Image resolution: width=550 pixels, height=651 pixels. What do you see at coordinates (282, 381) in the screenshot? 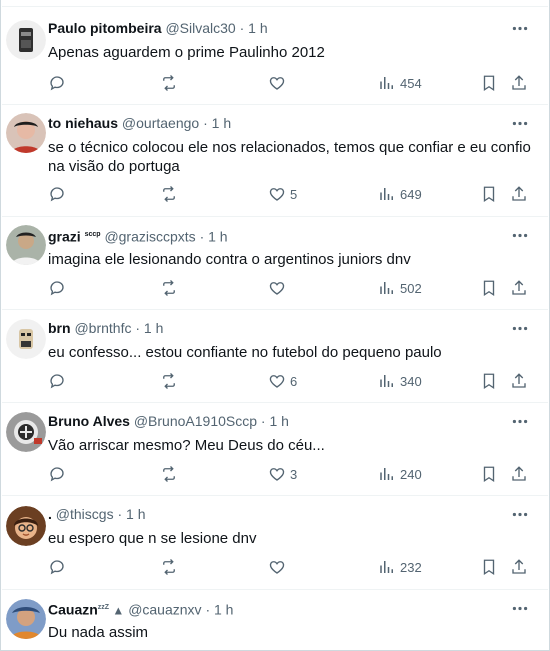
I see `like-button: 6` at bounding box center [282, 381].